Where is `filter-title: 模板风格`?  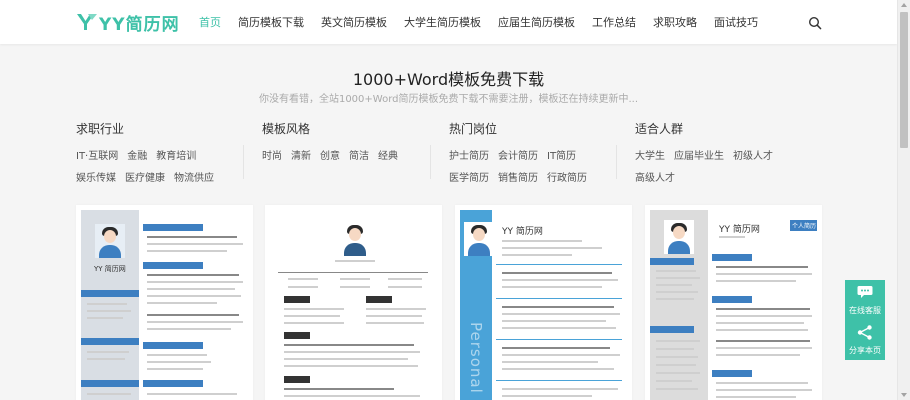 filter-title: 模板风格 is located at coordinates (286, 129).